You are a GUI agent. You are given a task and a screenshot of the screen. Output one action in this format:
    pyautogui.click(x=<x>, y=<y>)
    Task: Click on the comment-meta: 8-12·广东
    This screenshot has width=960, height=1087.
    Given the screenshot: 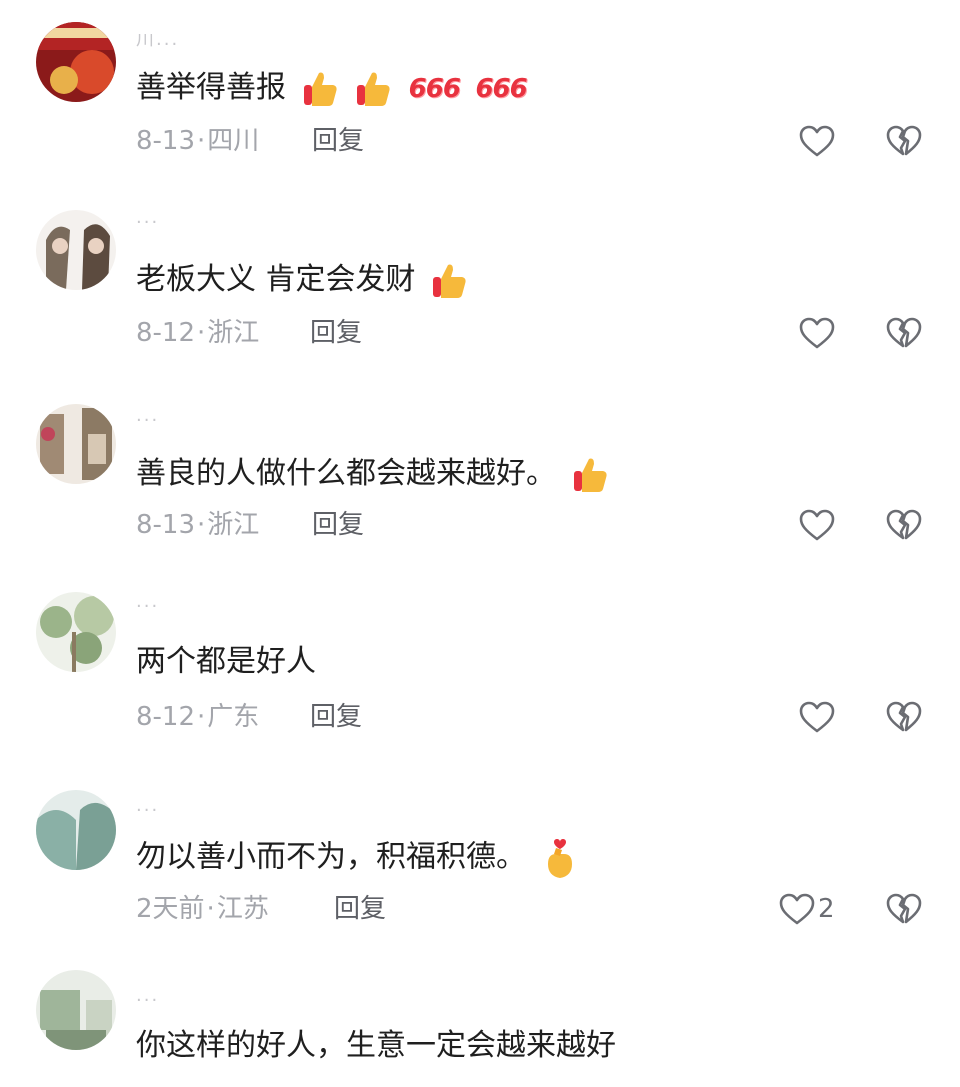 What is the action you would take?
    pyautogui.click(x=197, y=717)
    